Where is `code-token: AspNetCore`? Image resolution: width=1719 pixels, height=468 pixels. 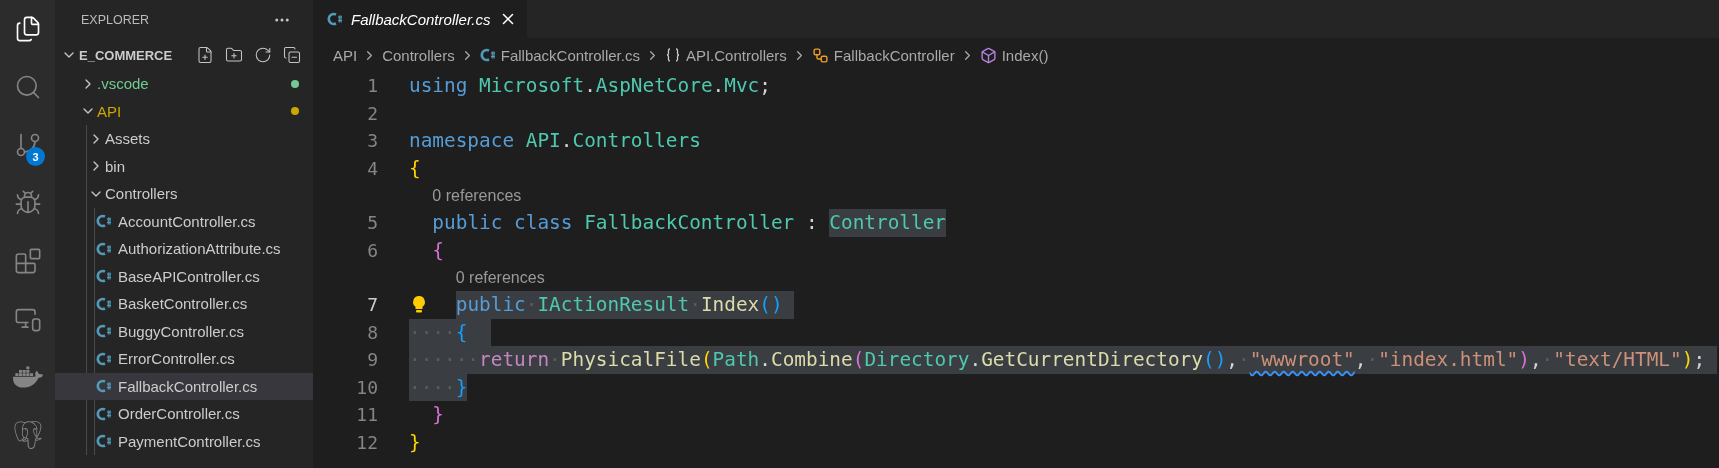
code-token: AspNetCore is located at coordinates (654, 86).